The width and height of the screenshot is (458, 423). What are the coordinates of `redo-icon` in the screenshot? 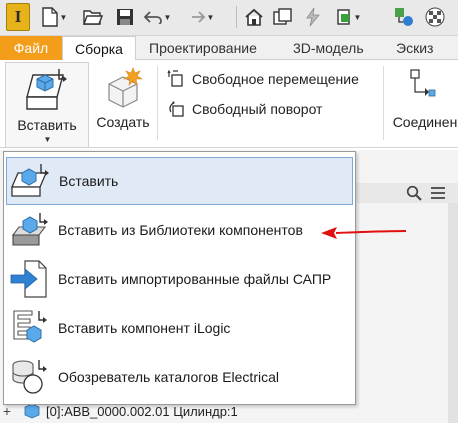 It's located at (198, 17).